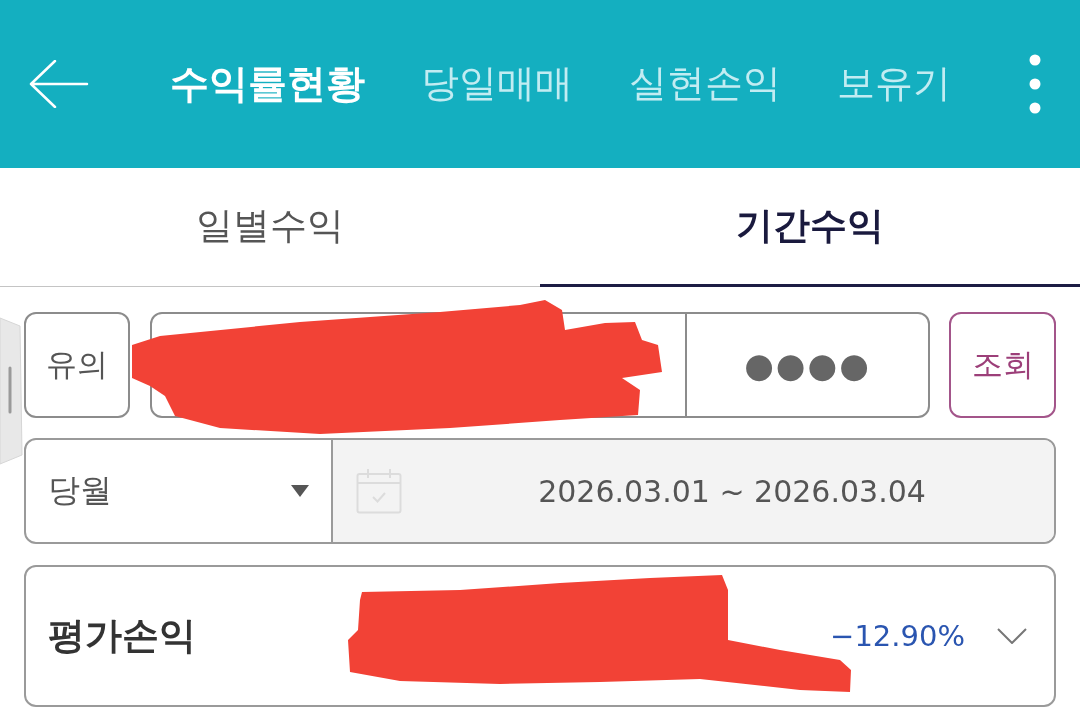  What do you see at coordinates (122, 636) in the screenshot?
I see `summary-label: 평가손익` at bounding box center [122, 636].